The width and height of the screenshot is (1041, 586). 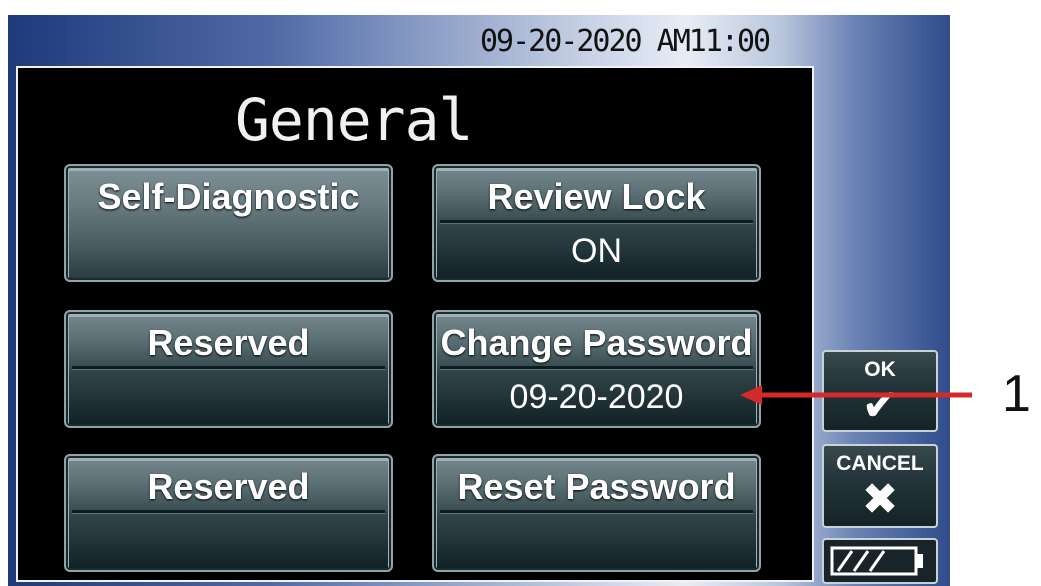 What do you see at coordinates (596, 397) in the screenshot?
I see `change-password-value: 09-20-2020` at bounding box center [596, 397].